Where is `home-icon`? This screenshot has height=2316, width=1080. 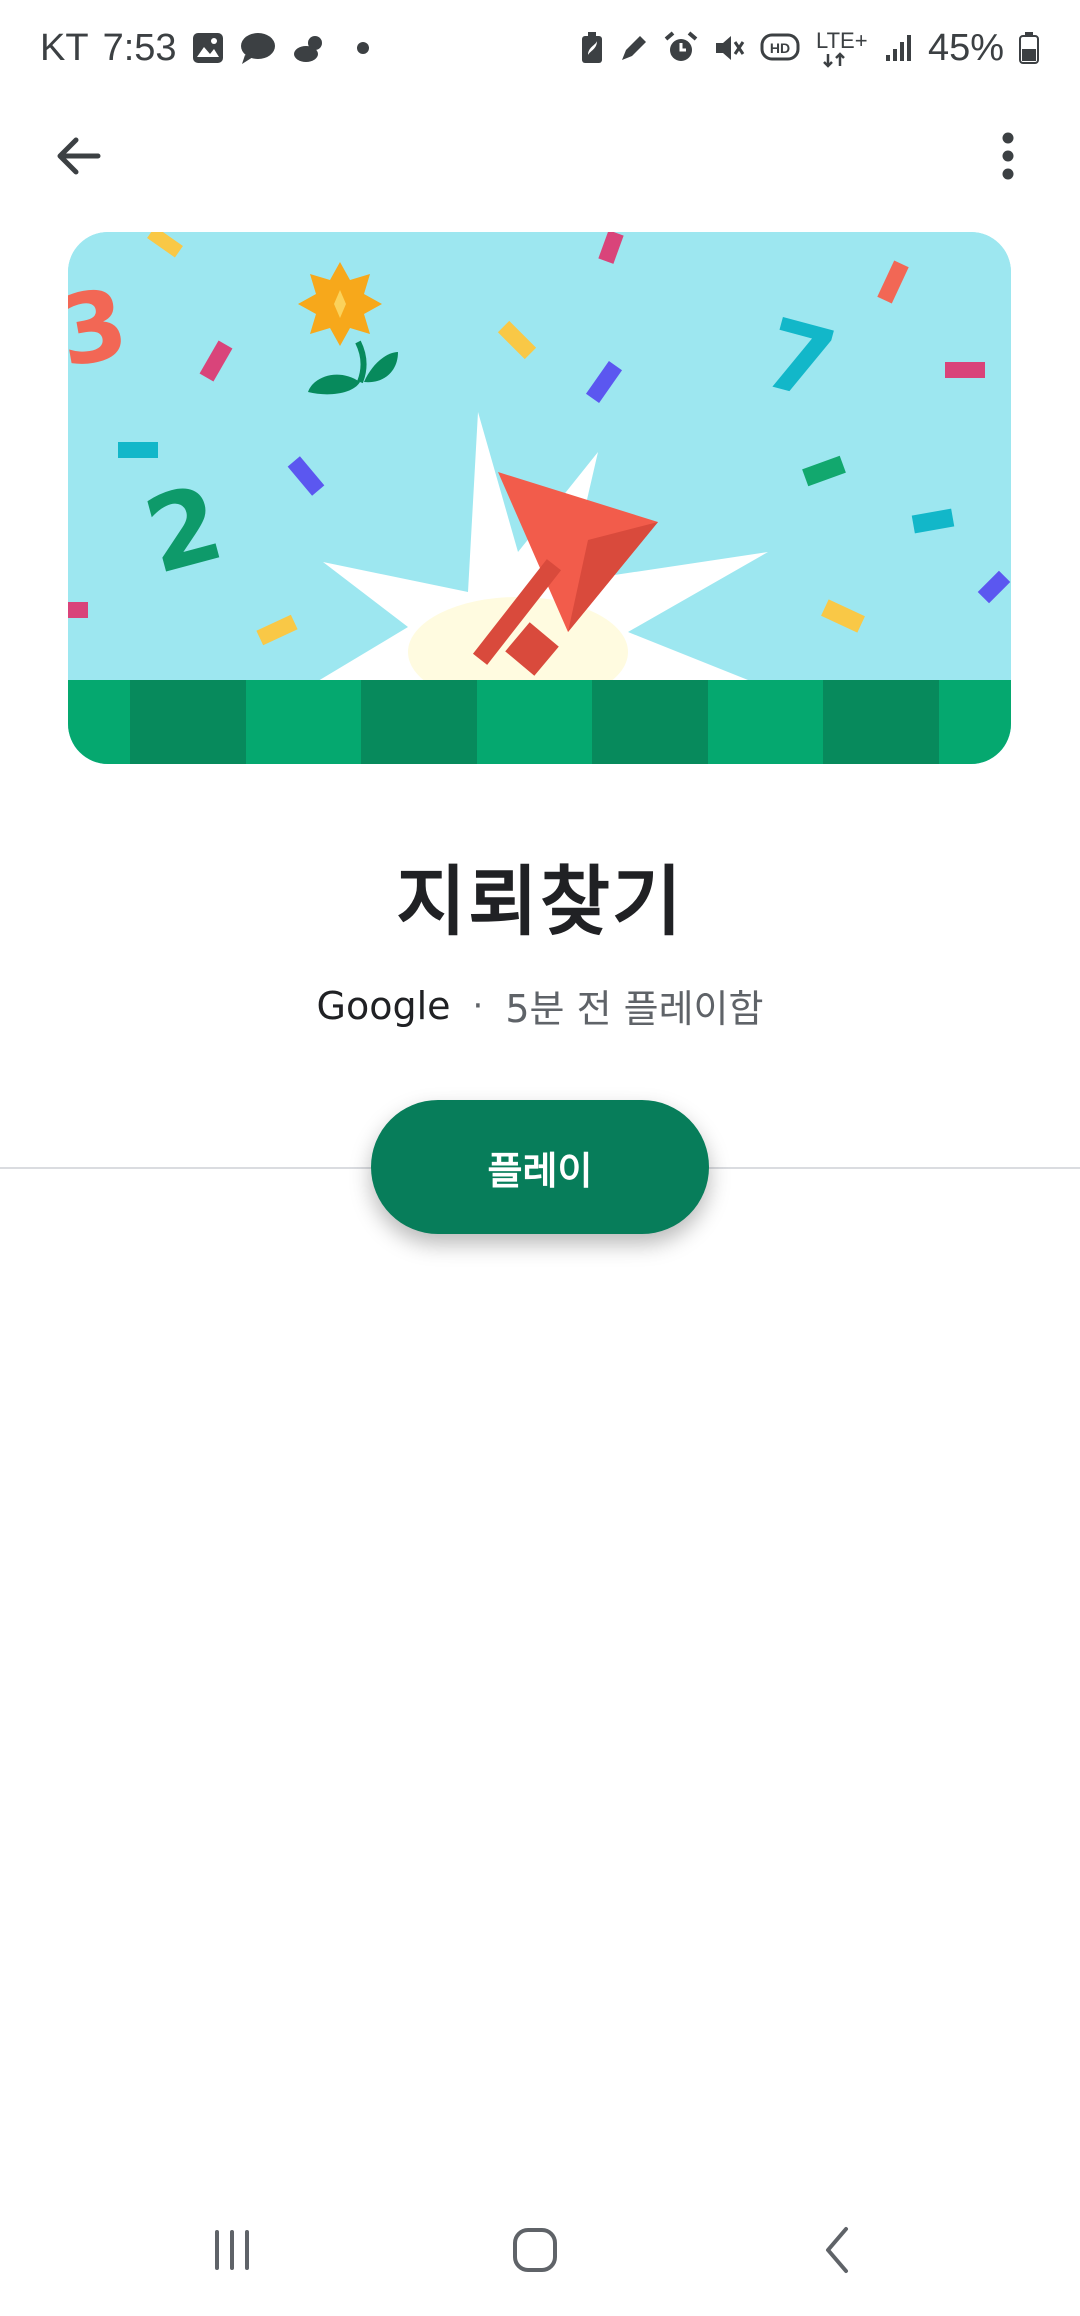
home-icon is located at coordinates (535, 2250).